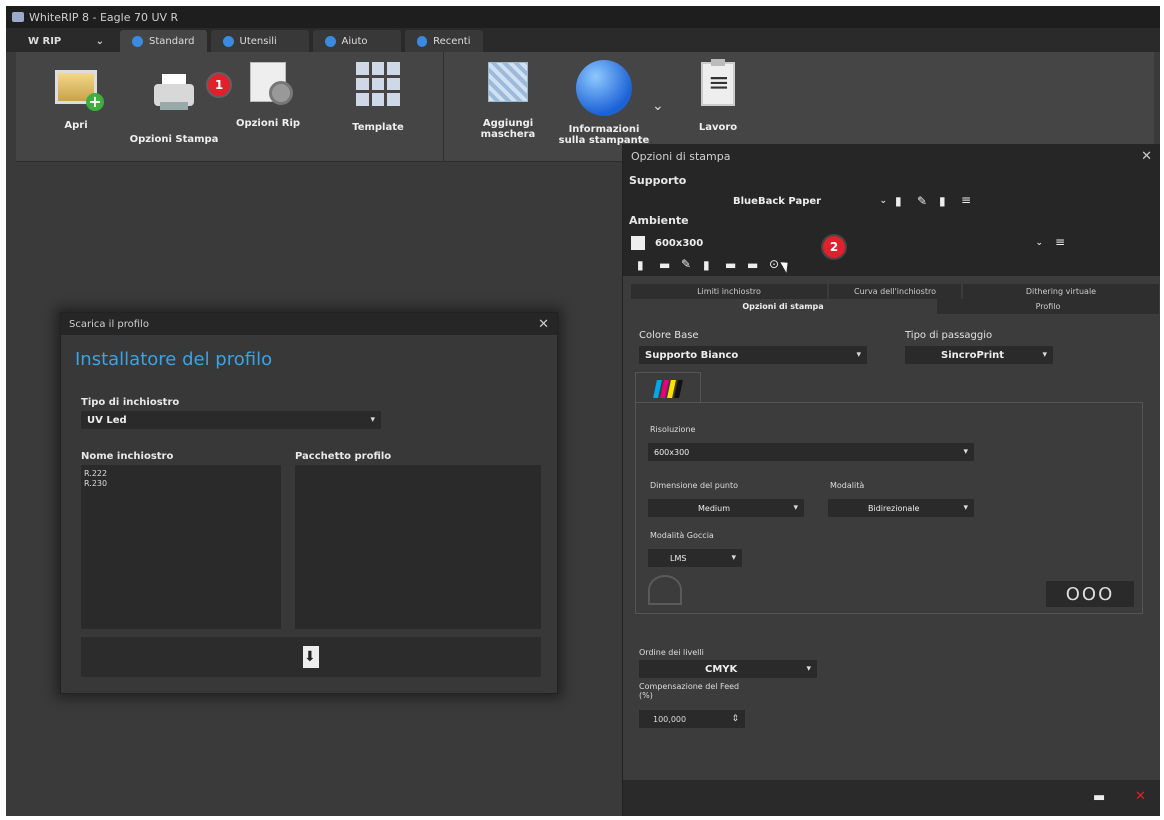 Image resolution: width=1164 pixels, height=820 pixels. I want to click on more-options-button: OOO, so click(1090, 594).